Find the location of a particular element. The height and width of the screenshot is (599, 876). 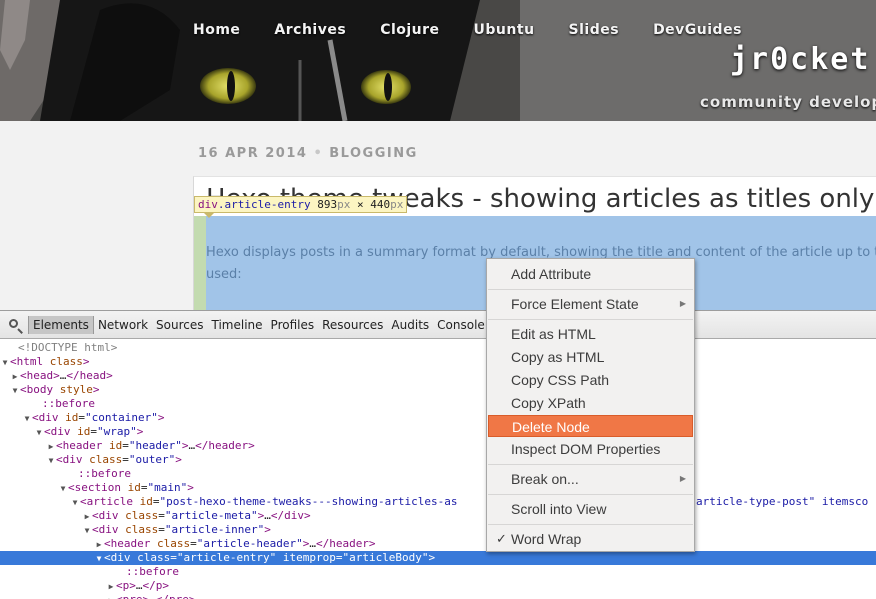

dom-node-row: ▼ <div id="container"> is located at coordinates (438, 418).